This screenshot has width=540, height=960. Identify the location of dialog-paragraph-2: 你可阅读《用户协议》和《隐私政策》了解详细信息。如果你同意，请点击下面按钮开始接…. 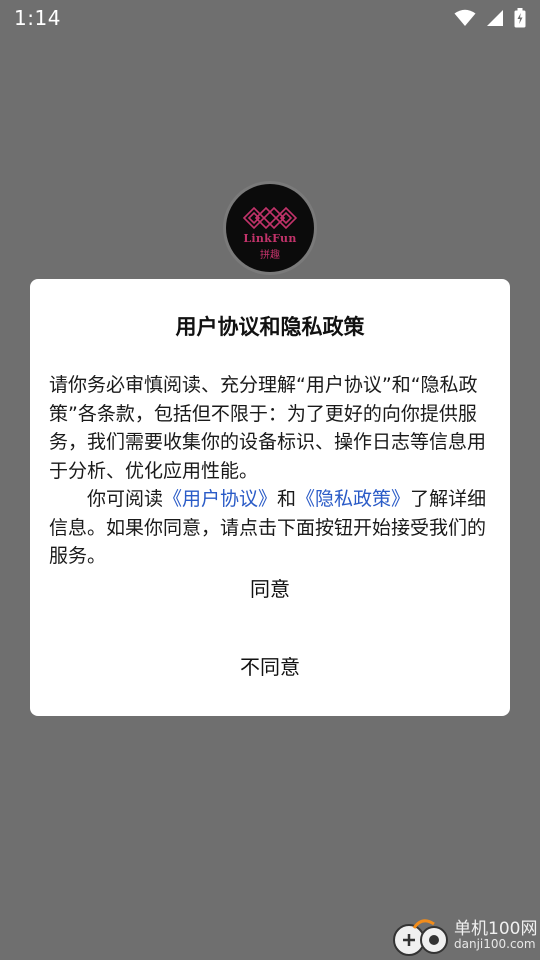
(270, 528).